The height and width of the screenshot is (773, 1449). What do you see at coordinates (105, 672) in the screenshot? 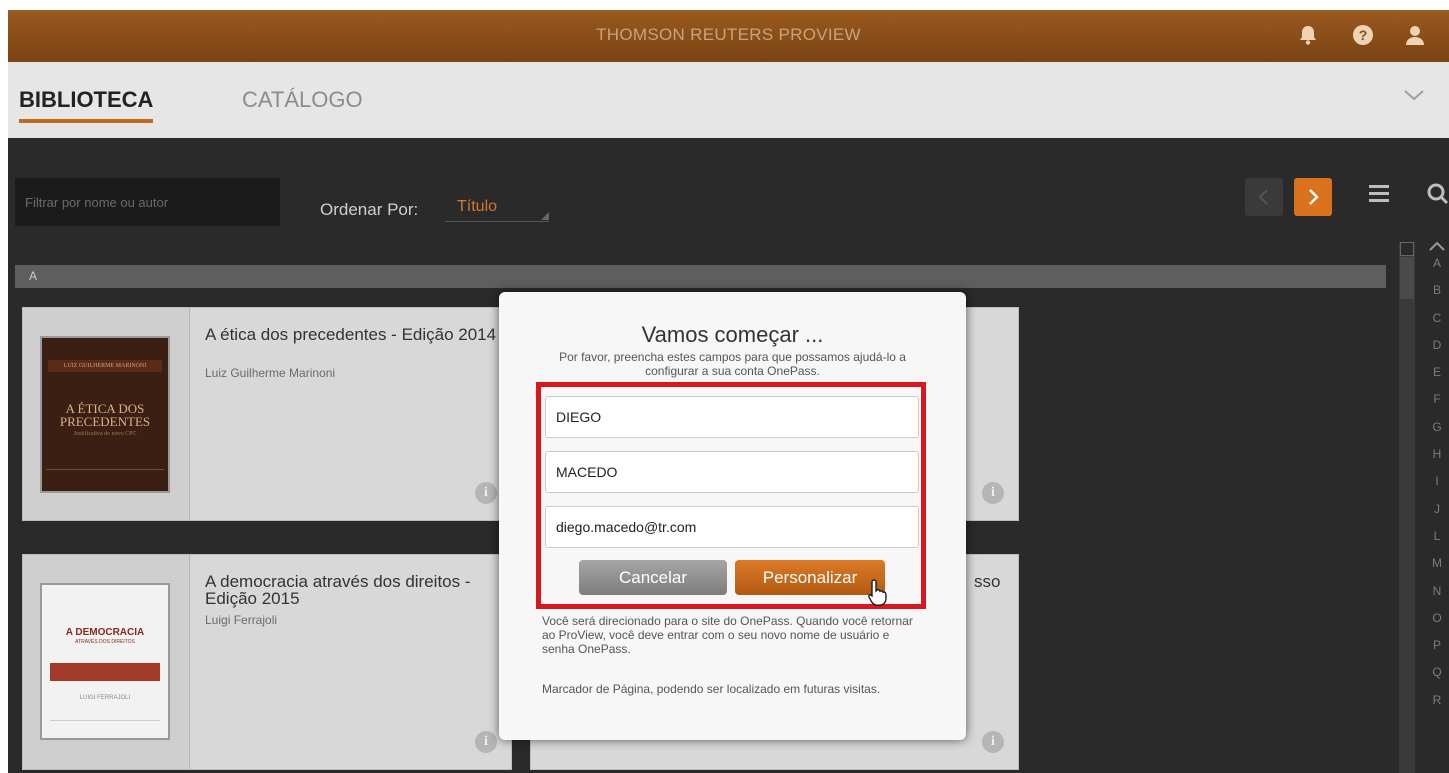
I see `cover-band` at bounding box center [105, 672].